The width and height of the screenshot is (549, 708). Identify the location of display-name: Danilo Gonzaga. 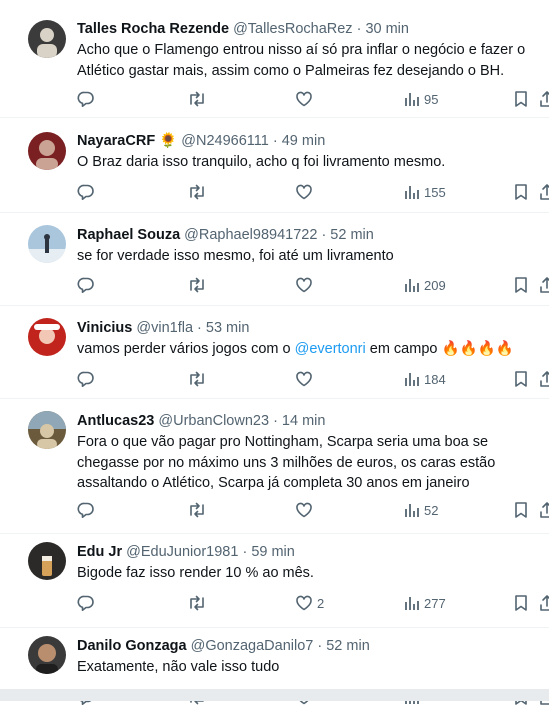
(132, 646).